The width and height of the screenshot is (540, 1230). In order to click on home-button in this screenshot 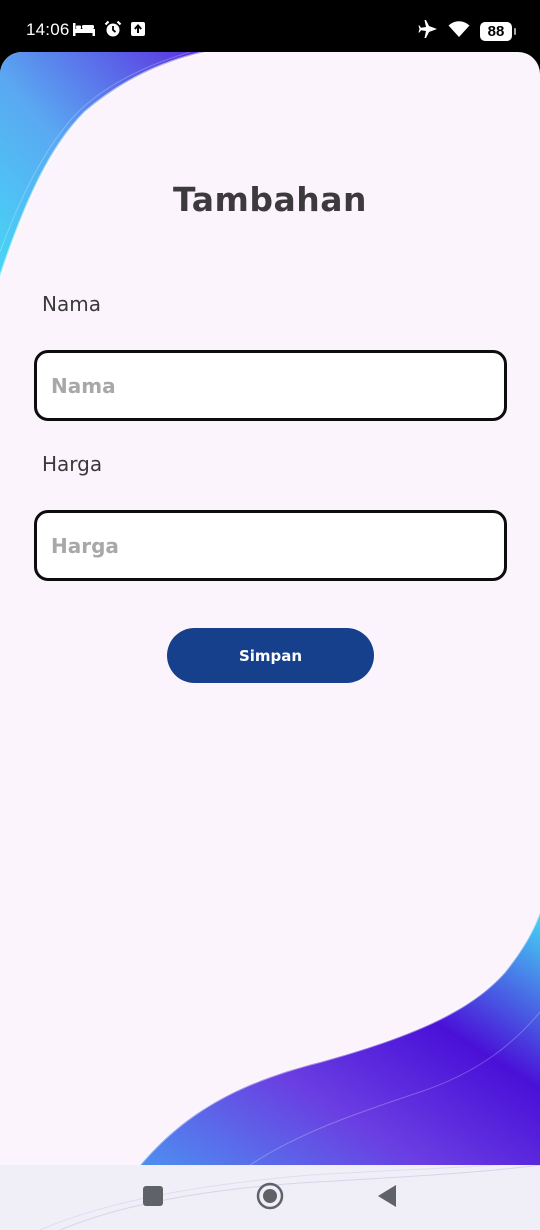, I will do `click(270, 1198)`.